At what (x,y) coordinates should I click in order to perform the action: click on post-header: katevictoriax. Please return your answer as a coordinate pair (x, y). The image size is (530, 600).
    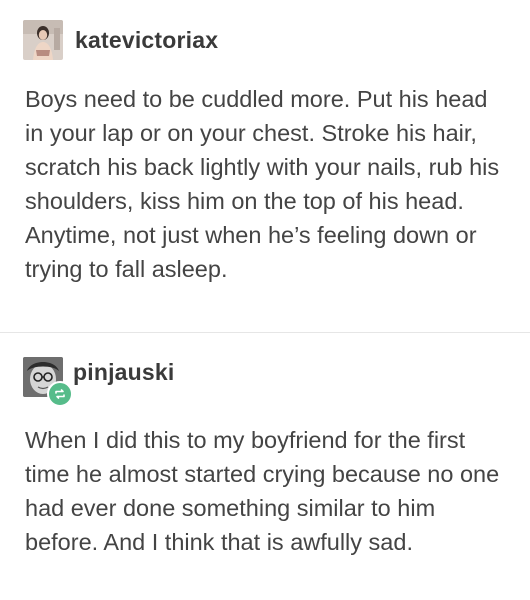
    Looking at the image, I should click on (120, 40).